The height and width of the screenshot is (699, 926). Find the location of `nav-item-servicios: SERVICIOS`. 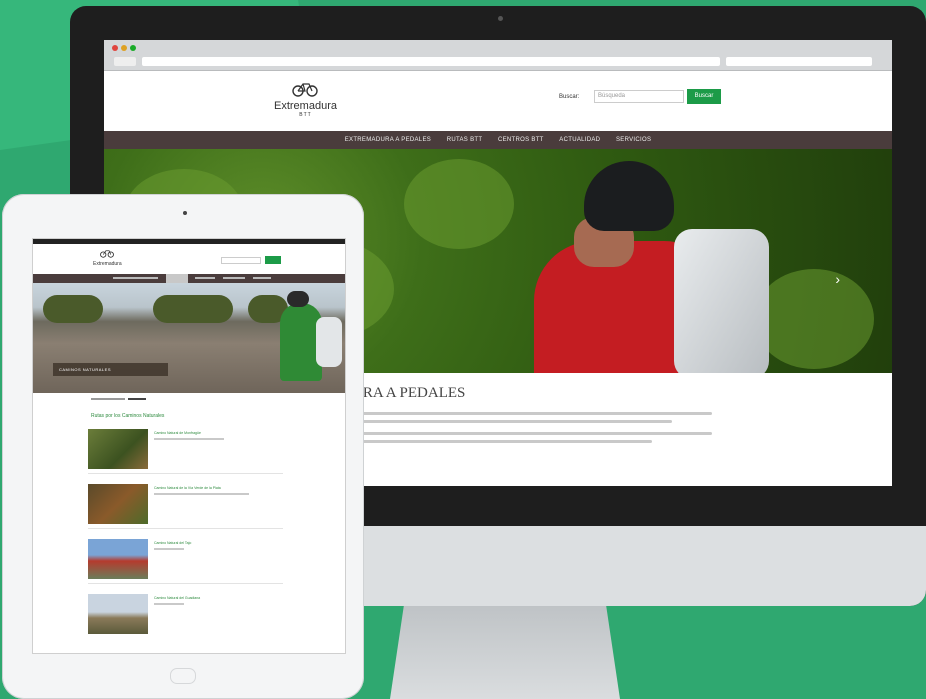

nav-item-servicios: SERVICIOS is located at coordinates (633, 140).